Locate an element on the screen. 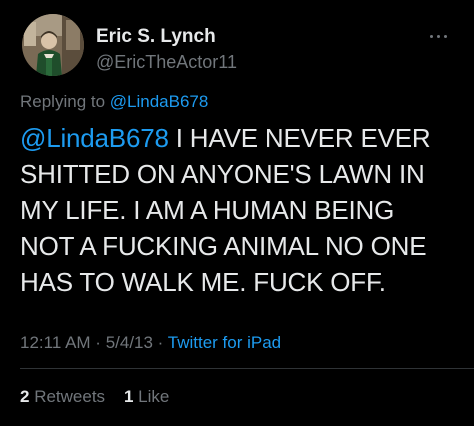 Image resolution: width=474 pixels, height=426 pixels. tweet-date: 5/4/13 is located at coordinates (129, 342).